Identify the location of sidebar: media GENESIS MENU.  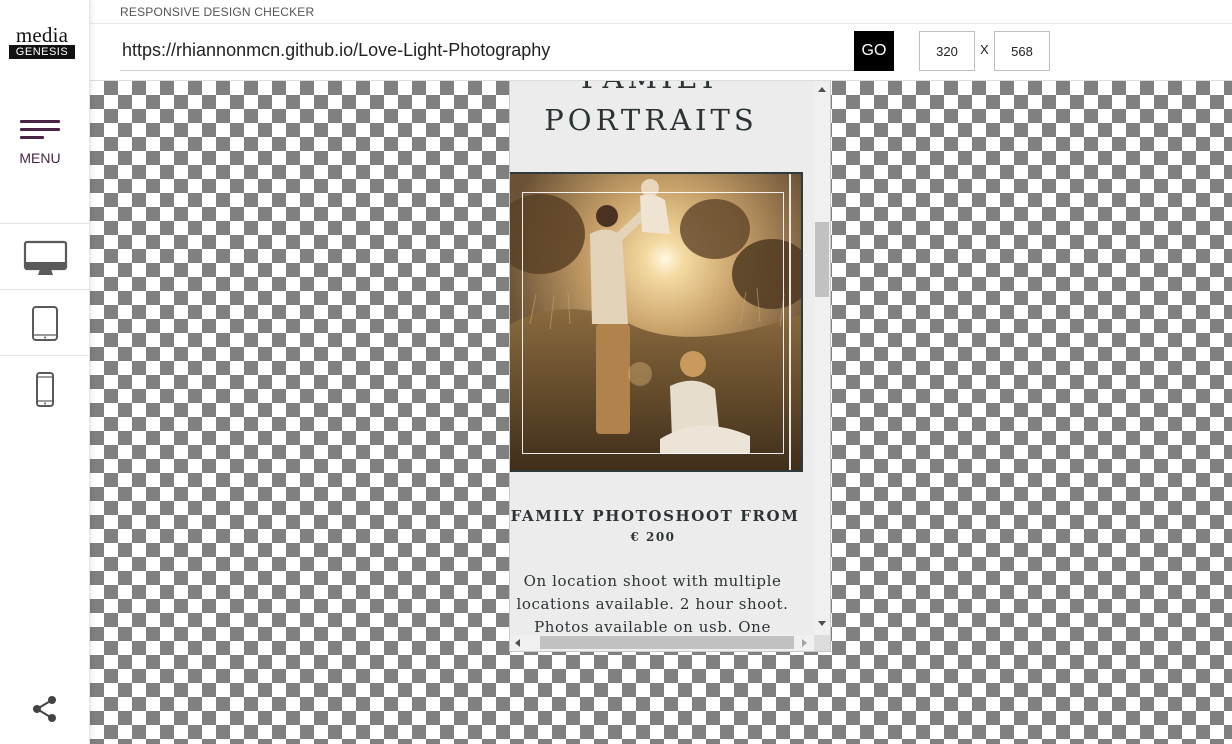
(45, 372).